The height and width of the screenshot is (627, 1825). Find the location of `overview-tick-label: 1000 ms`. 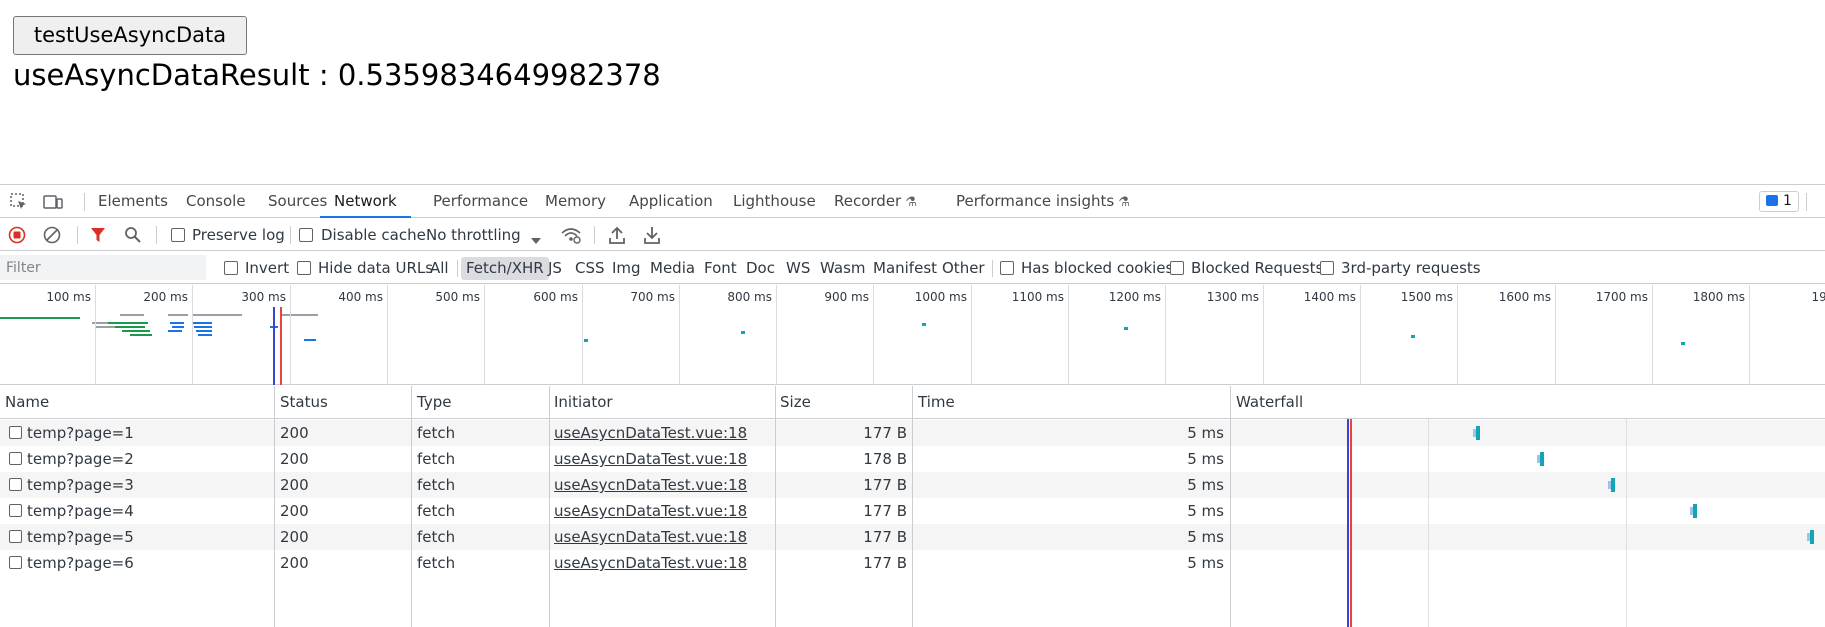

overview-tick-label: 1000 ms is located at coordinates (940, 297).